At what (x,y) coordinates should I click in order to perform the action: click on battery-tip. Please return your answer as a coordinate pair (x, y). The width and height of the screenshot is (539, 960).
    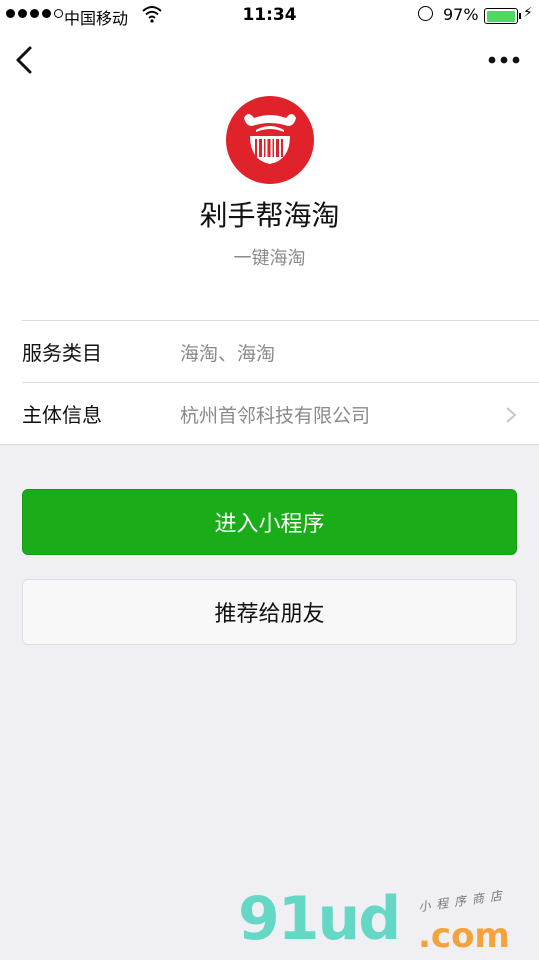
    Looking at the image, I should click on (520, 16).